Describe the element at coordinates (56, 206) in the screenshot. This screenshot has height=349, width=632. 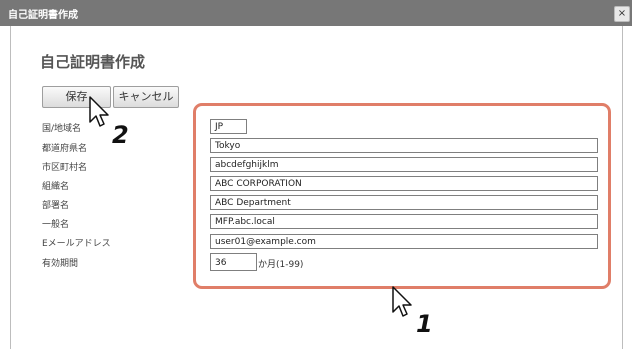
I see `department-label: 部署名` at that location.